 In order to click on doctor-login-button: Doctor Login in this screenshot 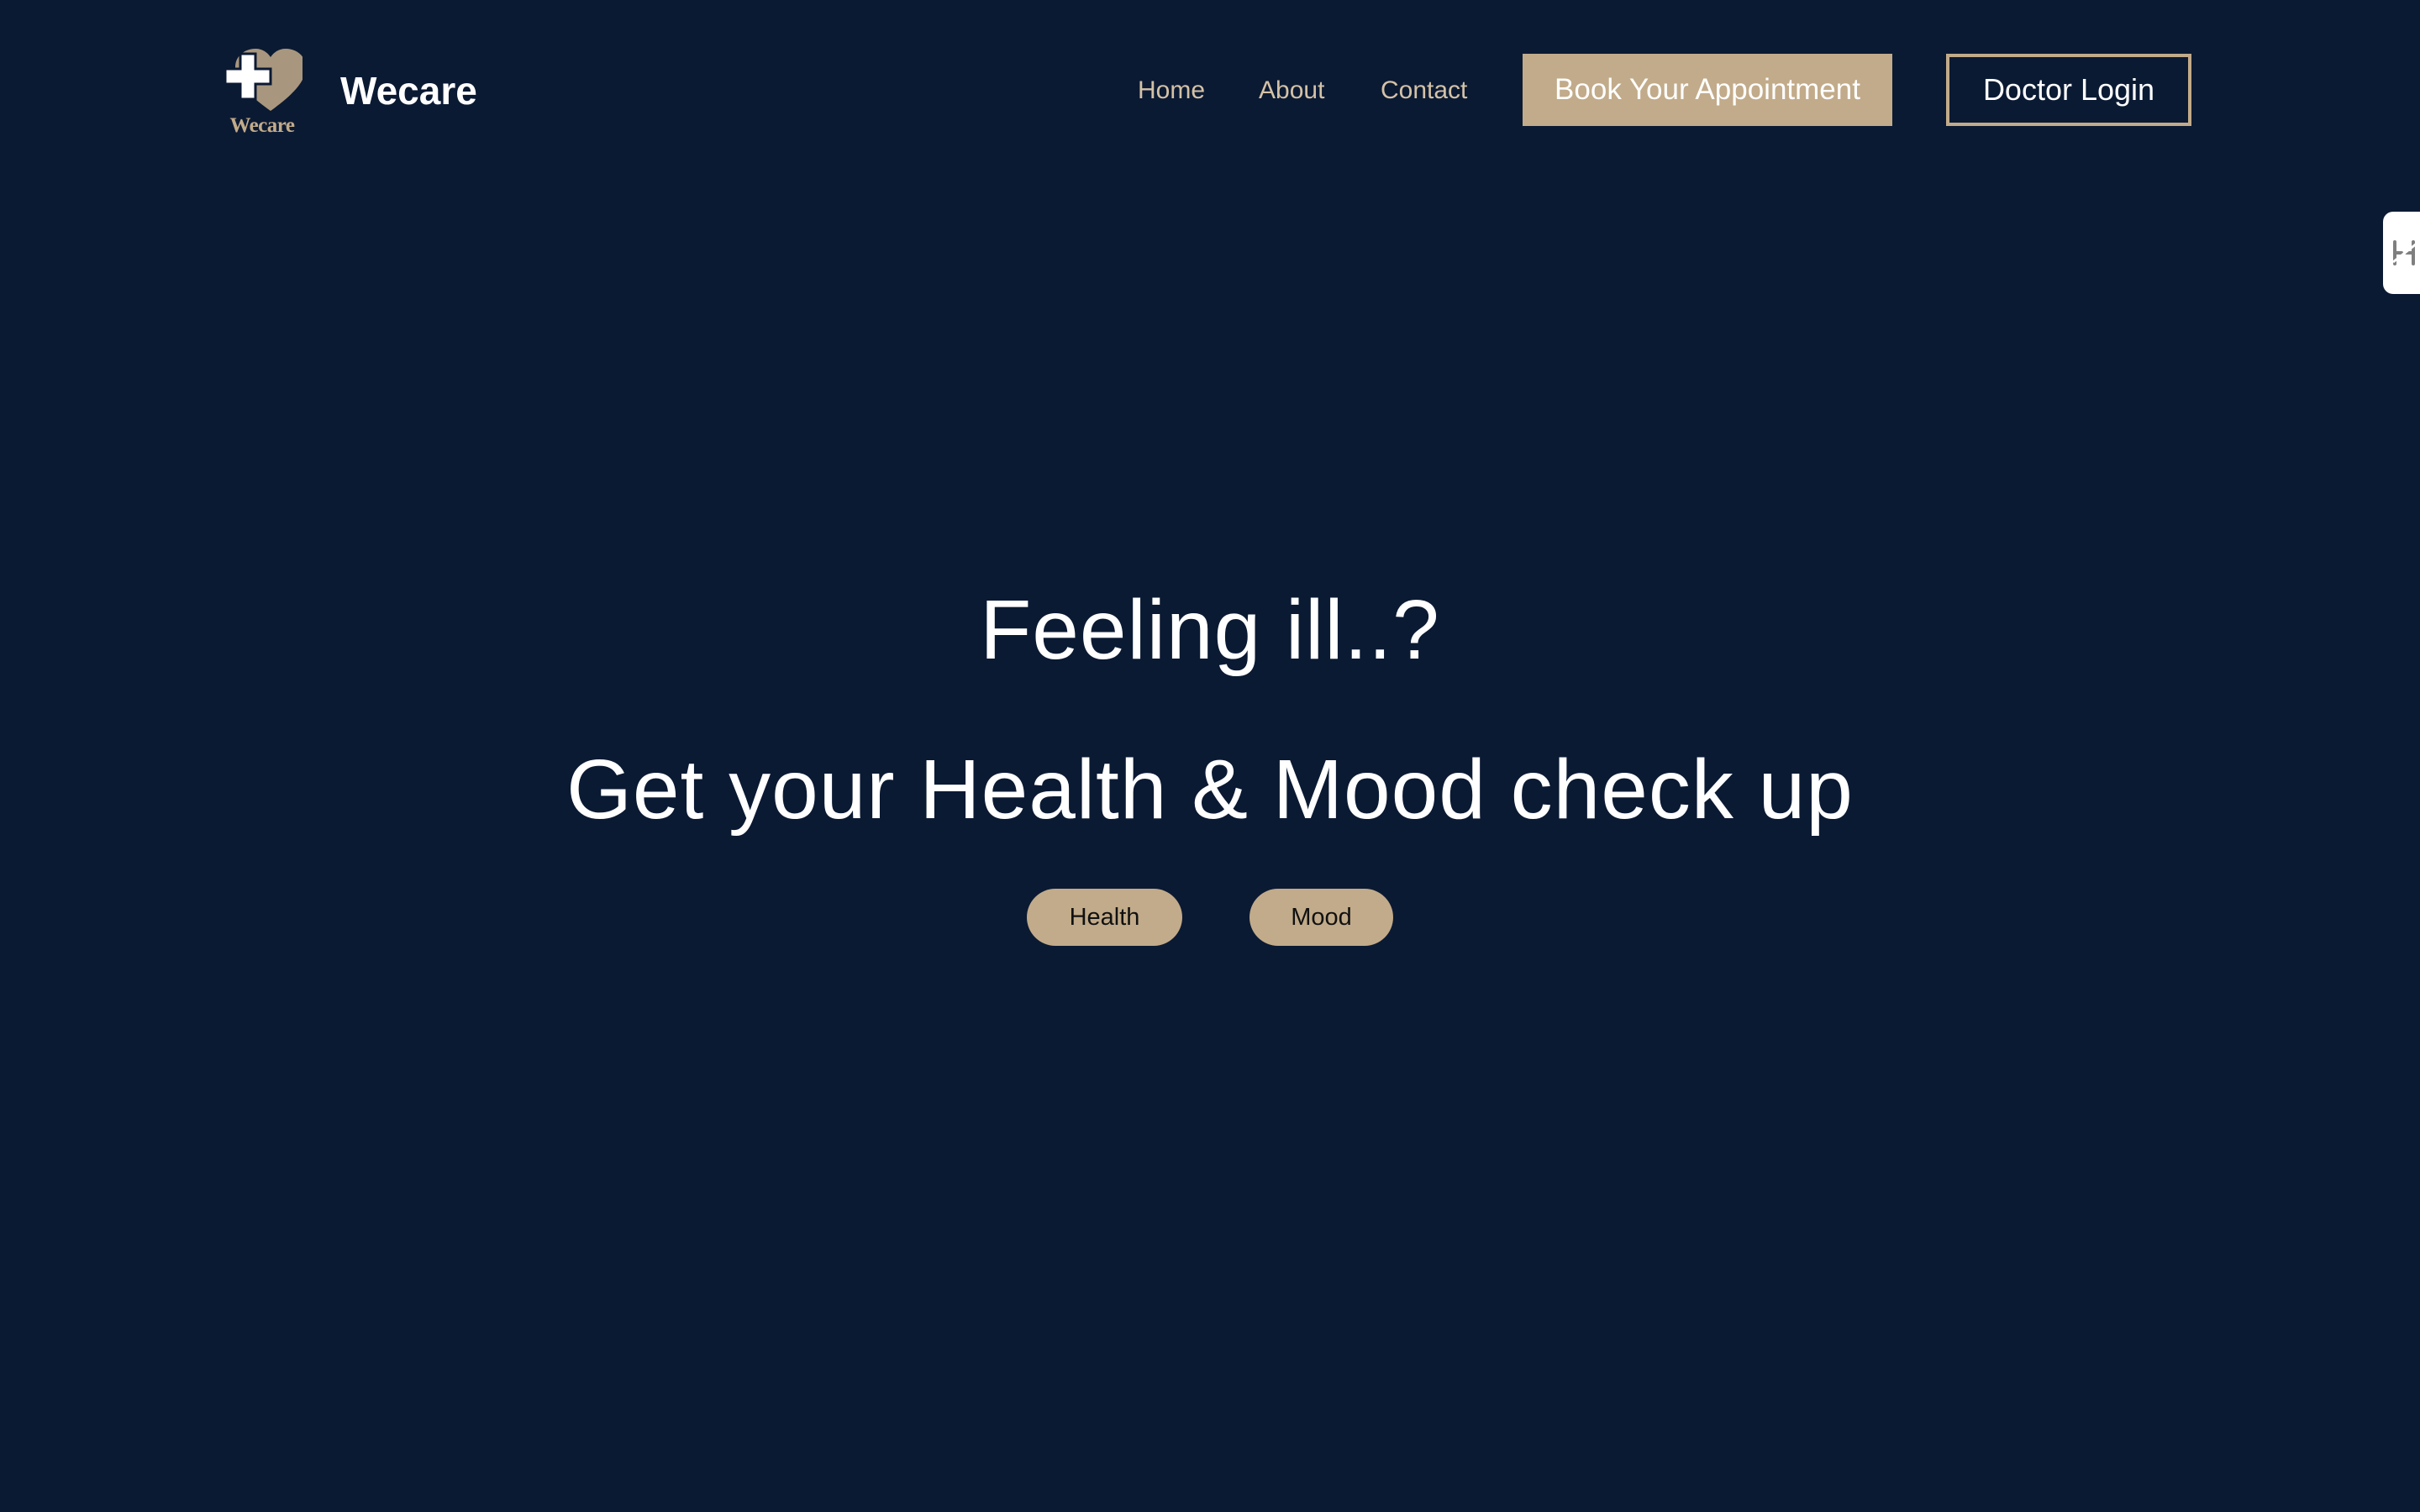, I will do `click(2068, 90)`.